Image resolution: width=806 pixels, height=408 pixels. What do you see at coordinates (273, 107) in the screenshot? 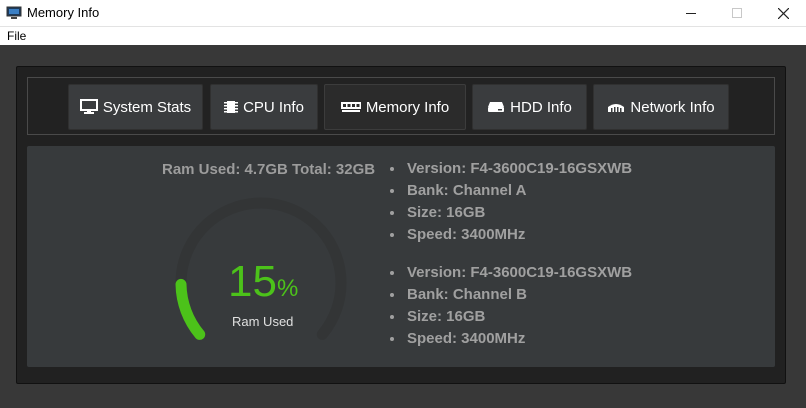
I see `nav-cpu-info-label: CPU Info` at bounding box center [273, 107].